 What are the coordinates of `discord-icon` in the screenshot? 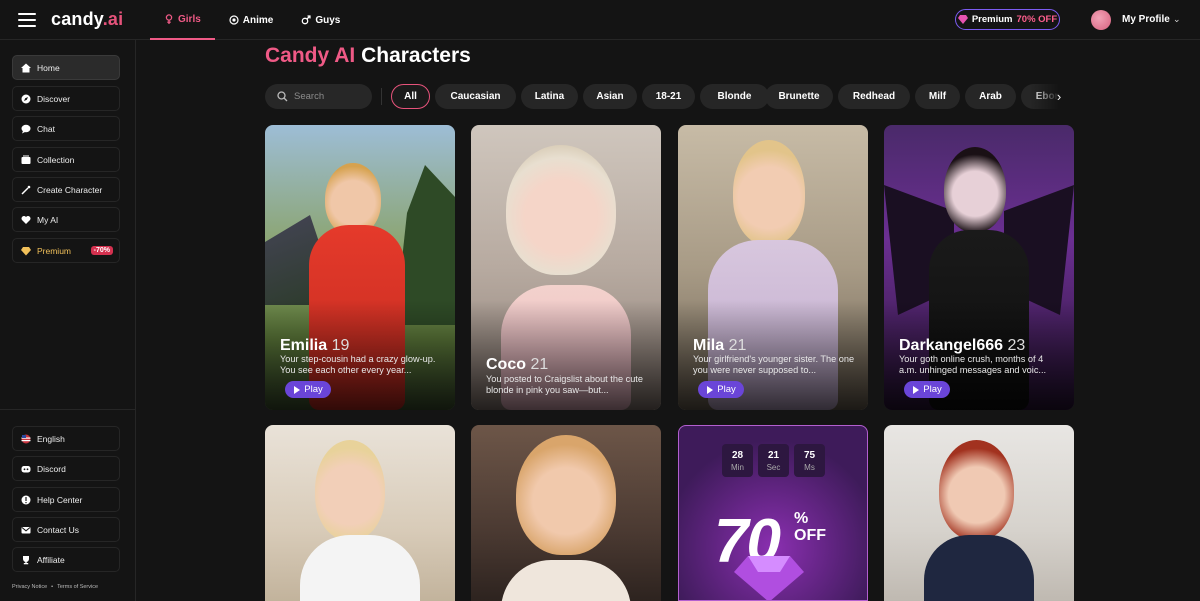 It's located at (26, 469).